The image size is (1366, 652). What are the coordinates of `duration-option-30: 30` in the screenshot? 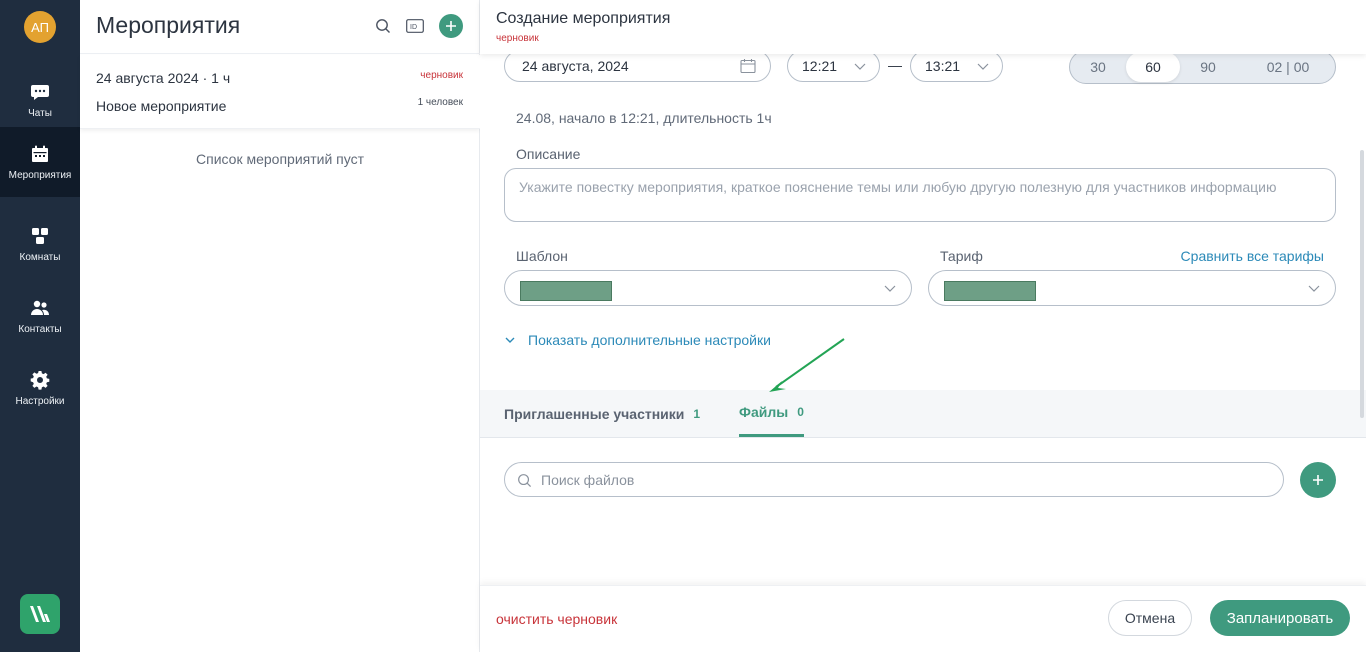 It's located at (1098, 67).